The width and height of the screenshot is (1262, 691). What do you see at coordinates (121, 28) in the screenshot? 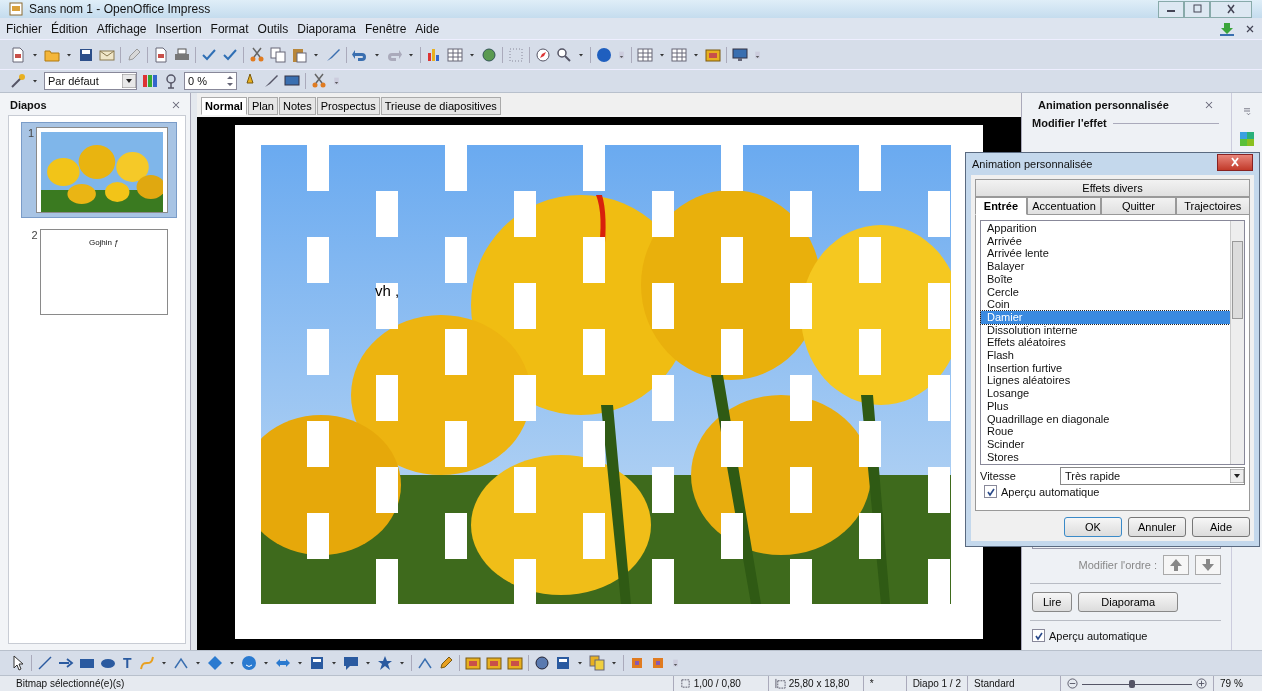
I see `menu-item: Affichage` at bounding box center [121, 28].